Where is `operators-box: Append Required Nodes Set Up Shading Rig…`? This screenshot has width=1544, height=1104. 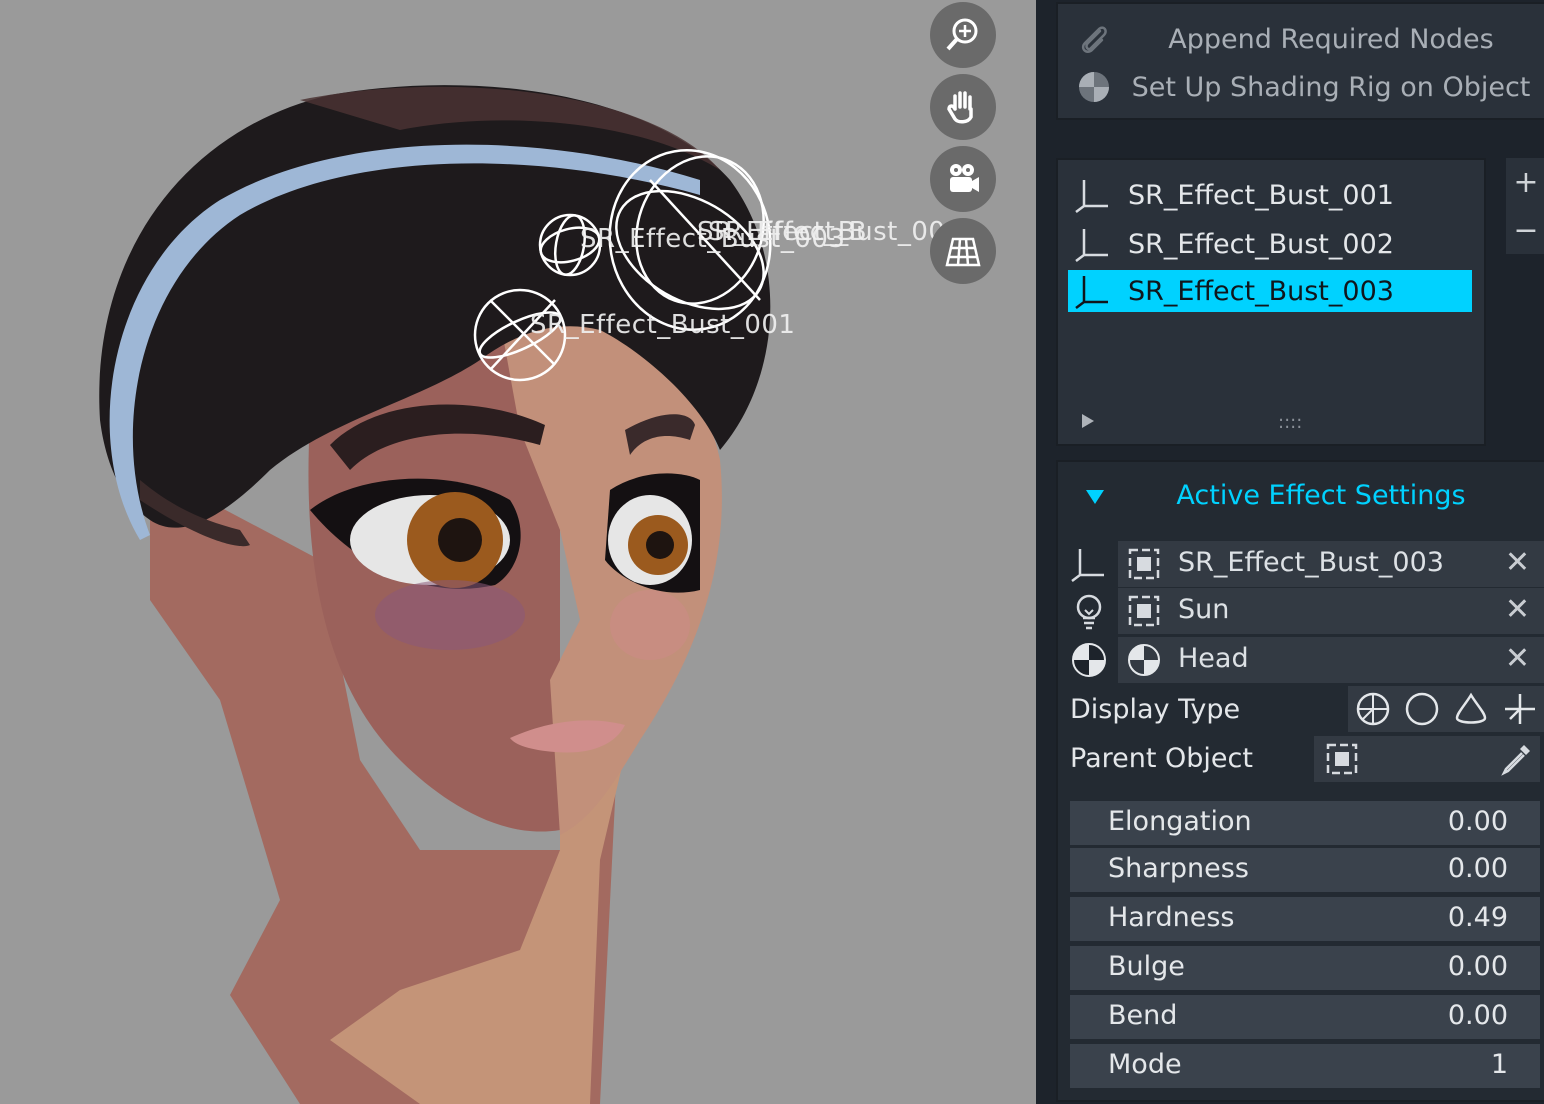 operators-box: Append Required Nodes Set Up Shading Rig… is located at coordinates (1300, 61).